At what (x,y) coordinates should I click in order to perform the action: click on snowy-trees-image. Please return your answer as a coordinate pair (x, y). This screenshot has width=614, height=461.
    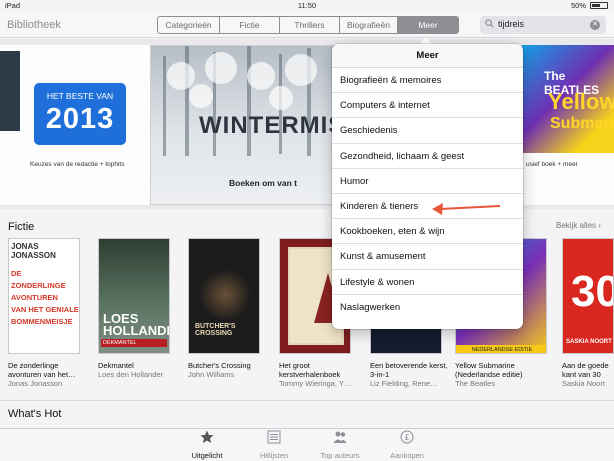
    Looking at the image, I should click on (240, 101).